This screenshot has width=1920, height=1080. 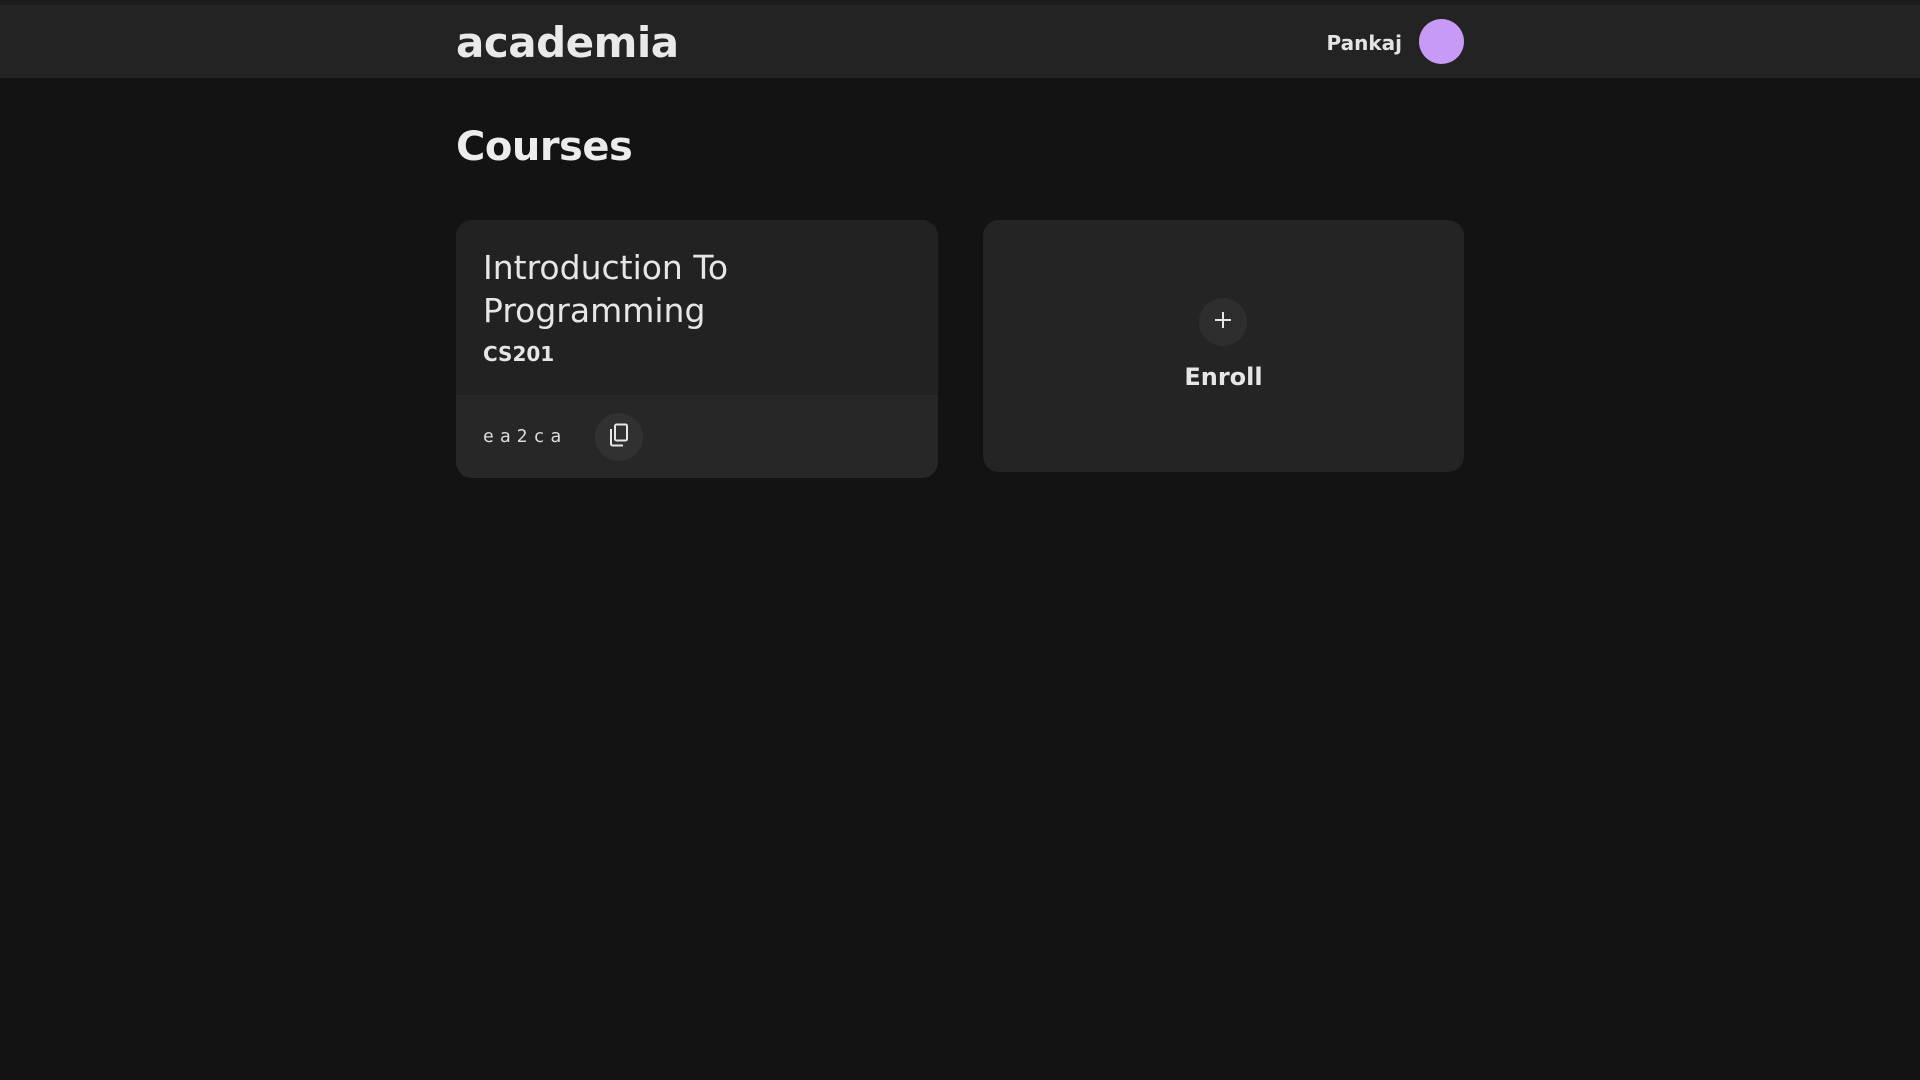 I want to click on enroll-card: Enroll, so click(x=1223, y=346).